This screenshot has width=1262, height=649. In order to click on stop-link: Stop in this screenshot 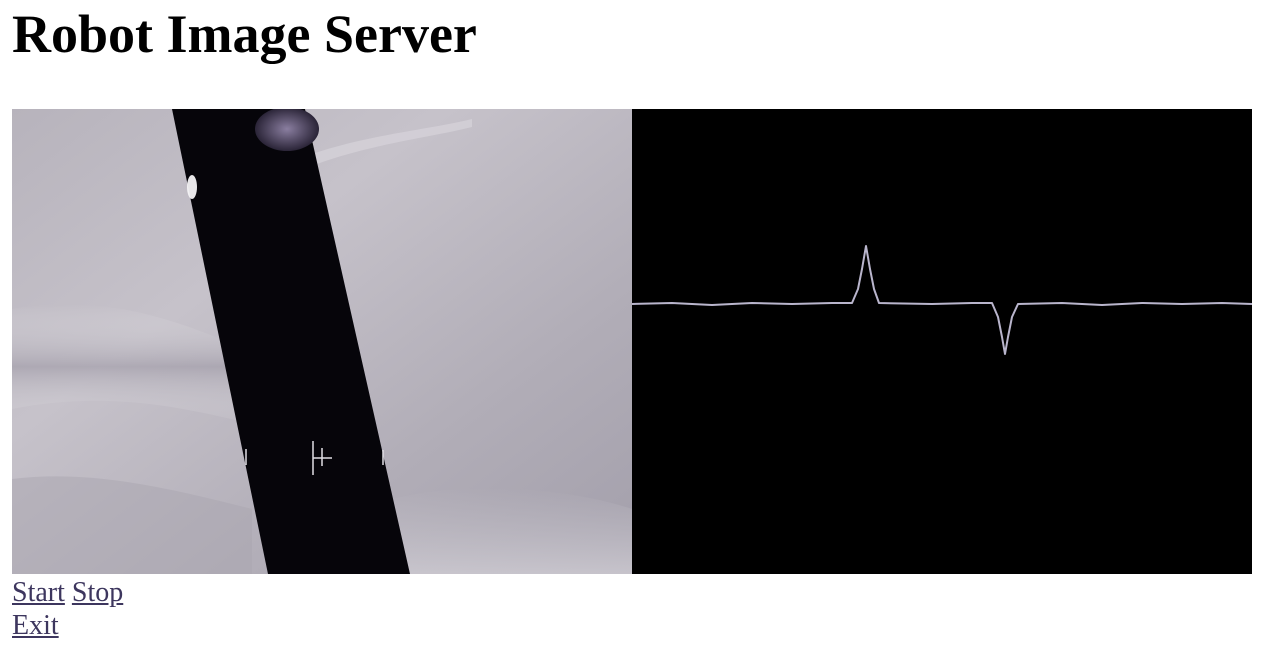, I will do `click(97, 592)`.